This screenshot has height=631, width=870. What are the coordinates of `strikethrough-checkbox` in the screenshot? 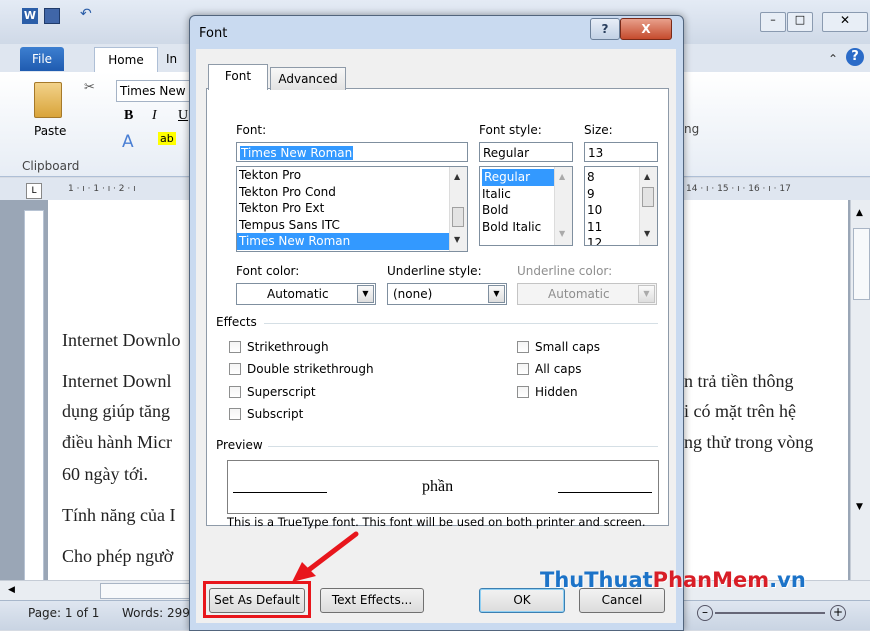 It's located at (235, 347).